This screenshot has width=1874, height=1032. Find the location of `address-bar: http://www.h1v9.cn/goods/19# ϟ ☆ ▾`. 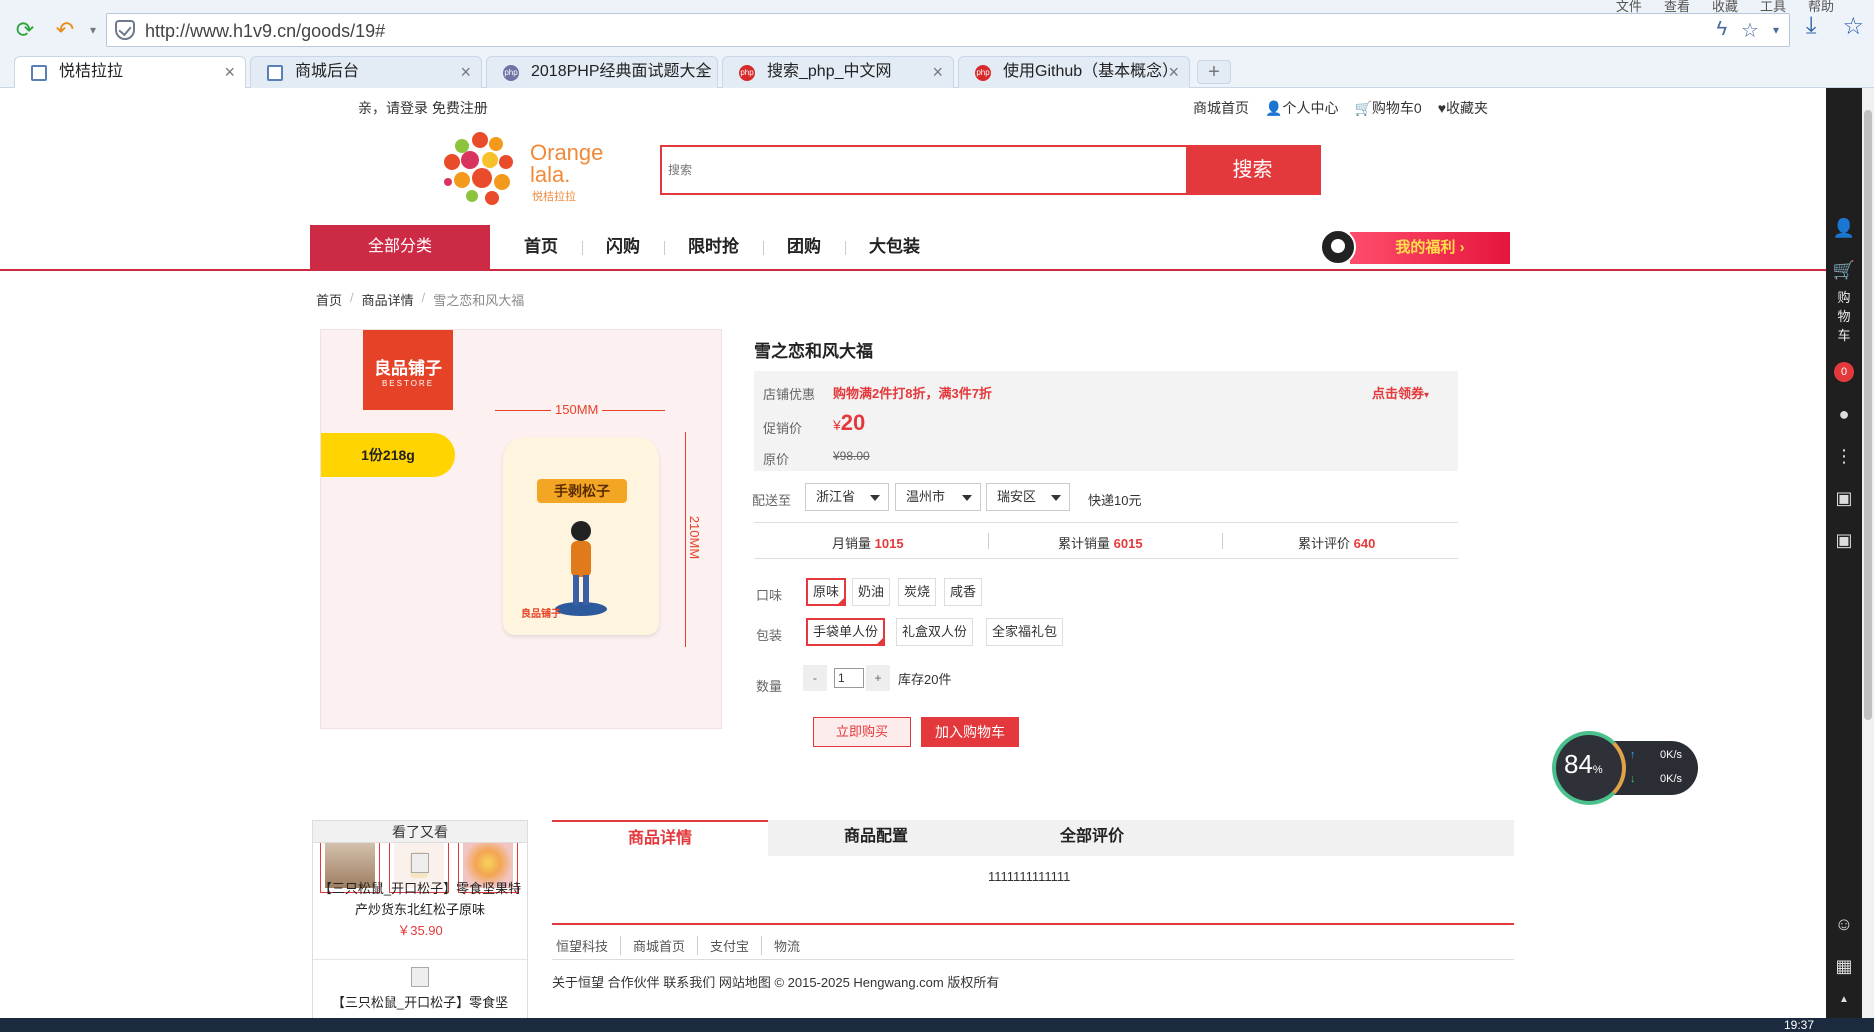

address-bar: http://www.h1v9.cn/goods/19# ϟ ☆ ▾ is located at coordinates (948, 30).